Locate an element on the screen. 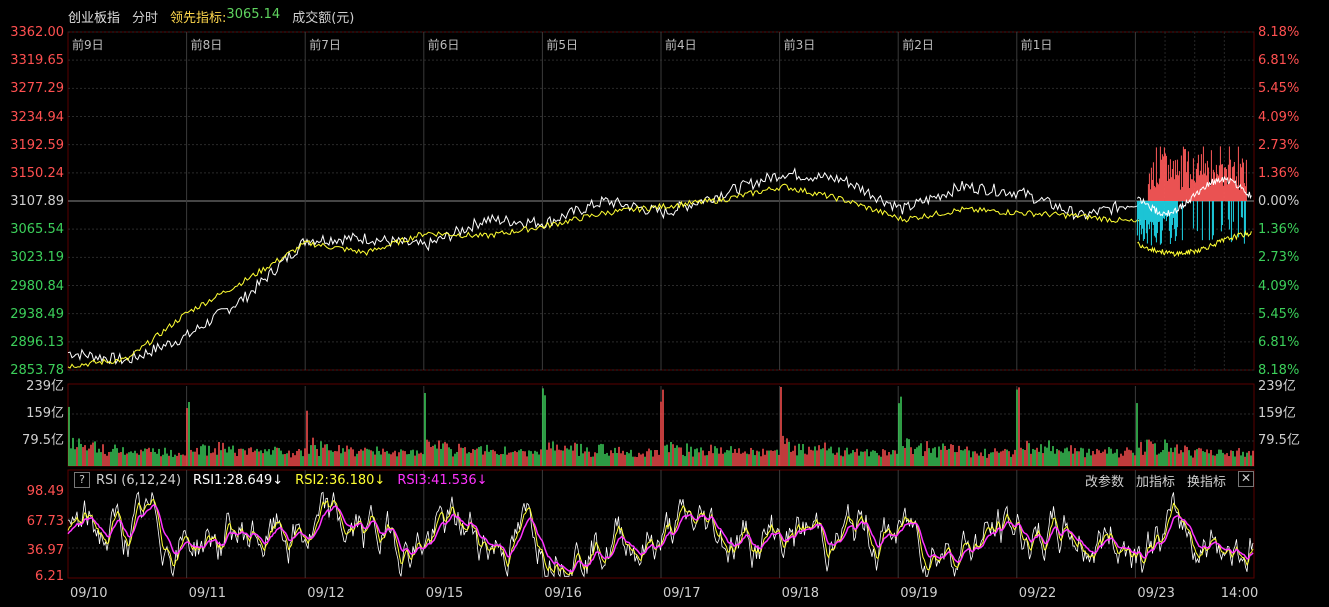 The width and height of the screenshot is (1329, 607). day-label-2: 前7日 is located at coordinates (325, 45).